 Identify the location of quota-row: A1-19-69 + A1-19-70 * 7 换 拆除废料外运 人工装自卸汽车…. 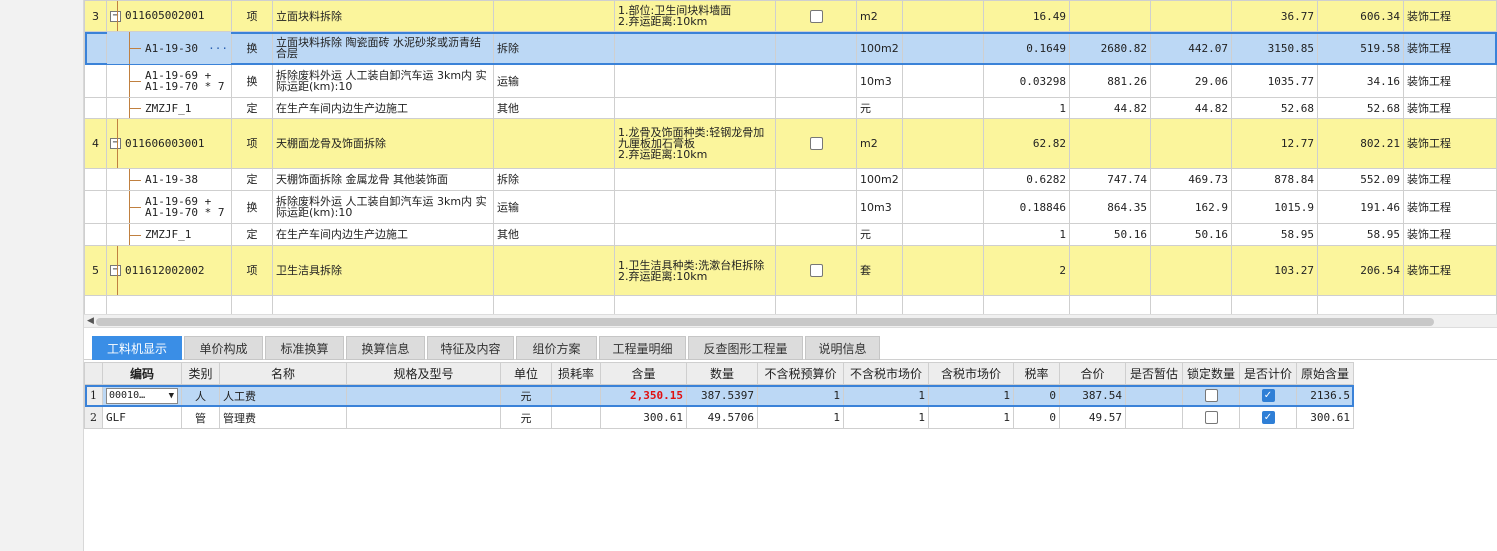
(790, 207).